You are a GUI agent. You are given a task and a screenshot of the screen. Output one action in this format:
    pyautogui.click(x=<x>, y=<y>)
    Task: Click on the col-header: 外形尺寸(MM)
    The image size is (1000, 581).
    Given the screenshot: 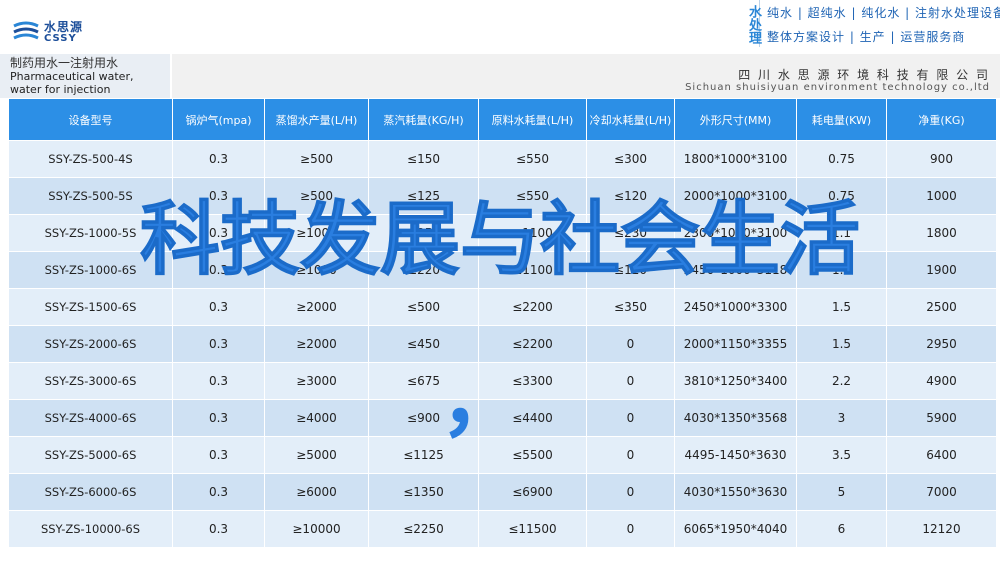 What is the action you would take?
    pyautogui.click(x=735, y=119)
    